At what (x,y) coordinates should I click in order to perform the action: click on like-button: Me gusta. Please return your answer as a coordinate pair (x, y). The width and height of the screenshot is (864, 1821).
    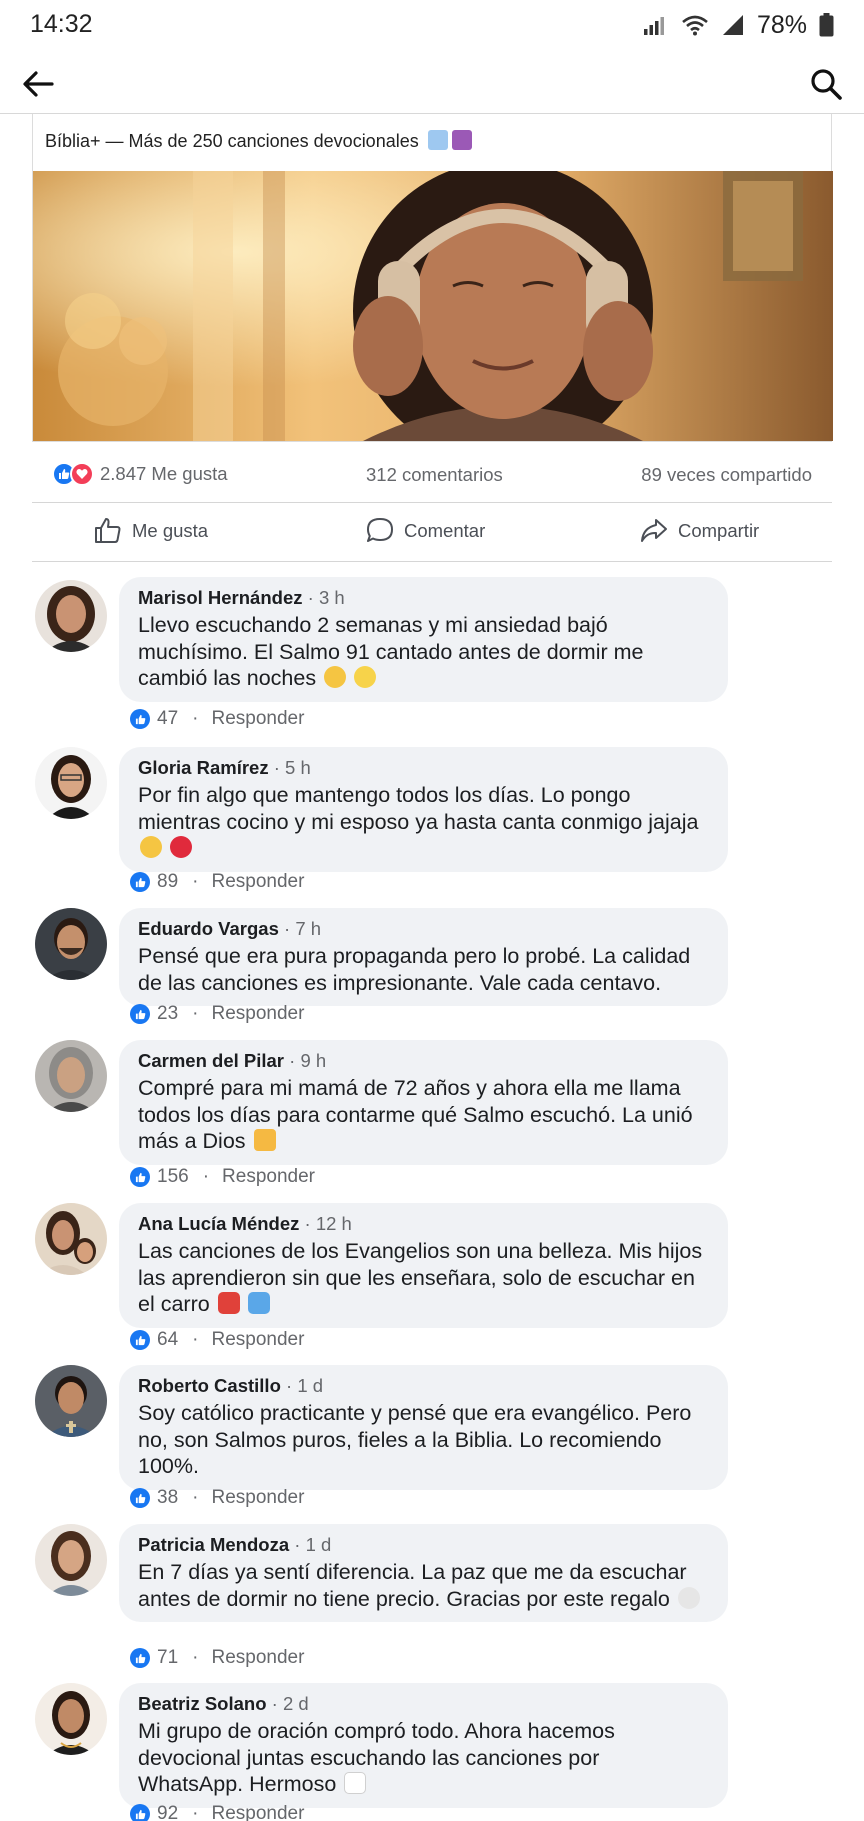
    Looking at the image, I should click on (151, 530).